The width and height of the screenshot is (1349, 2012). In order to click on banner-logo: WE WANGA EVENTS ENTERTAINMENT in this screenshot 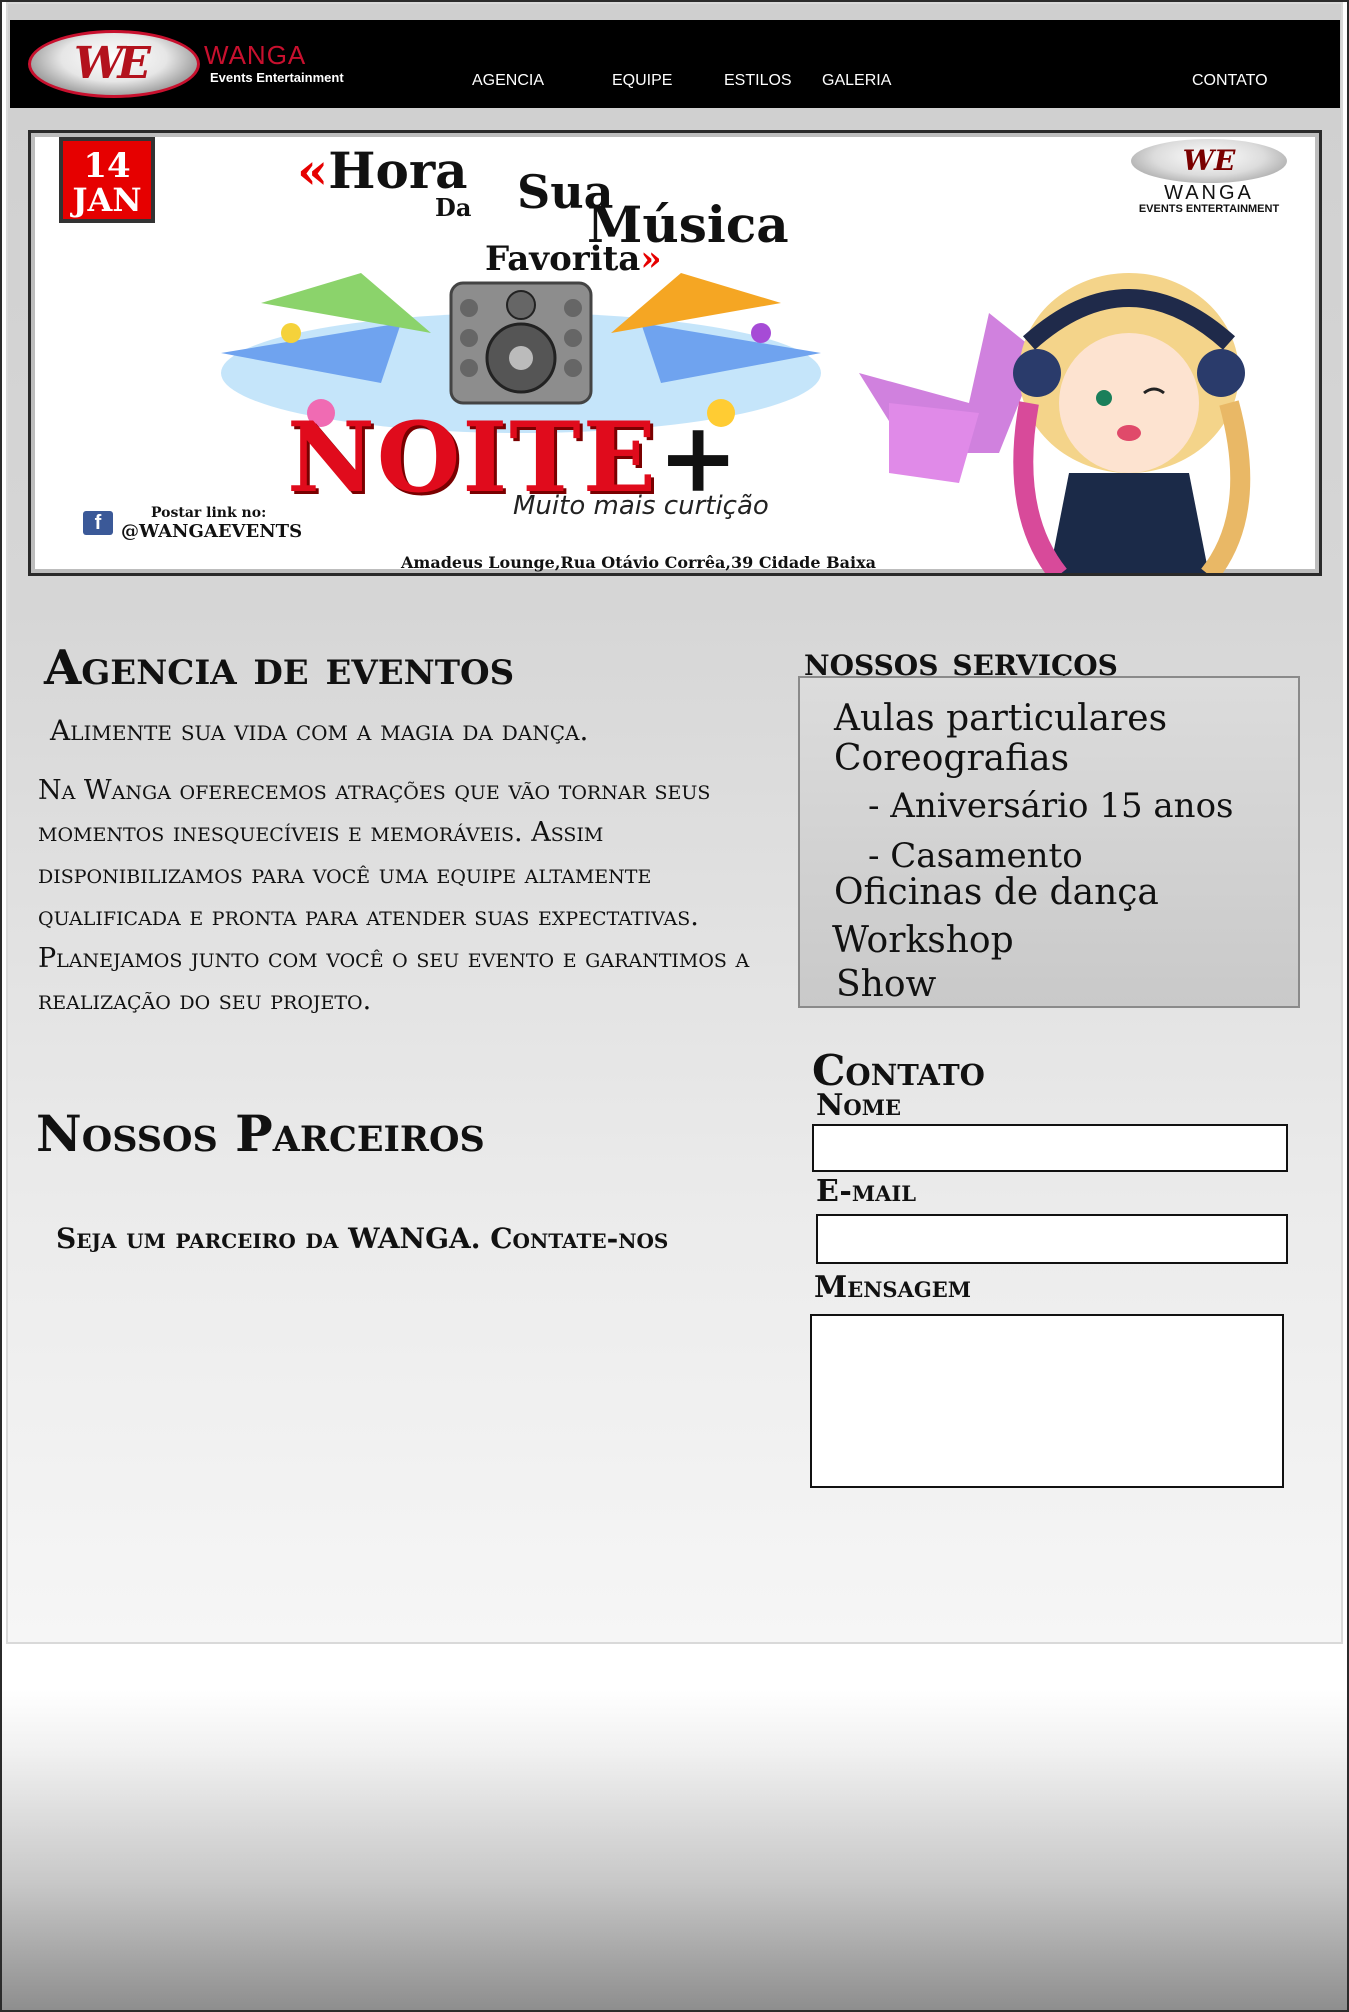, I will do `click(1209, 179)`.